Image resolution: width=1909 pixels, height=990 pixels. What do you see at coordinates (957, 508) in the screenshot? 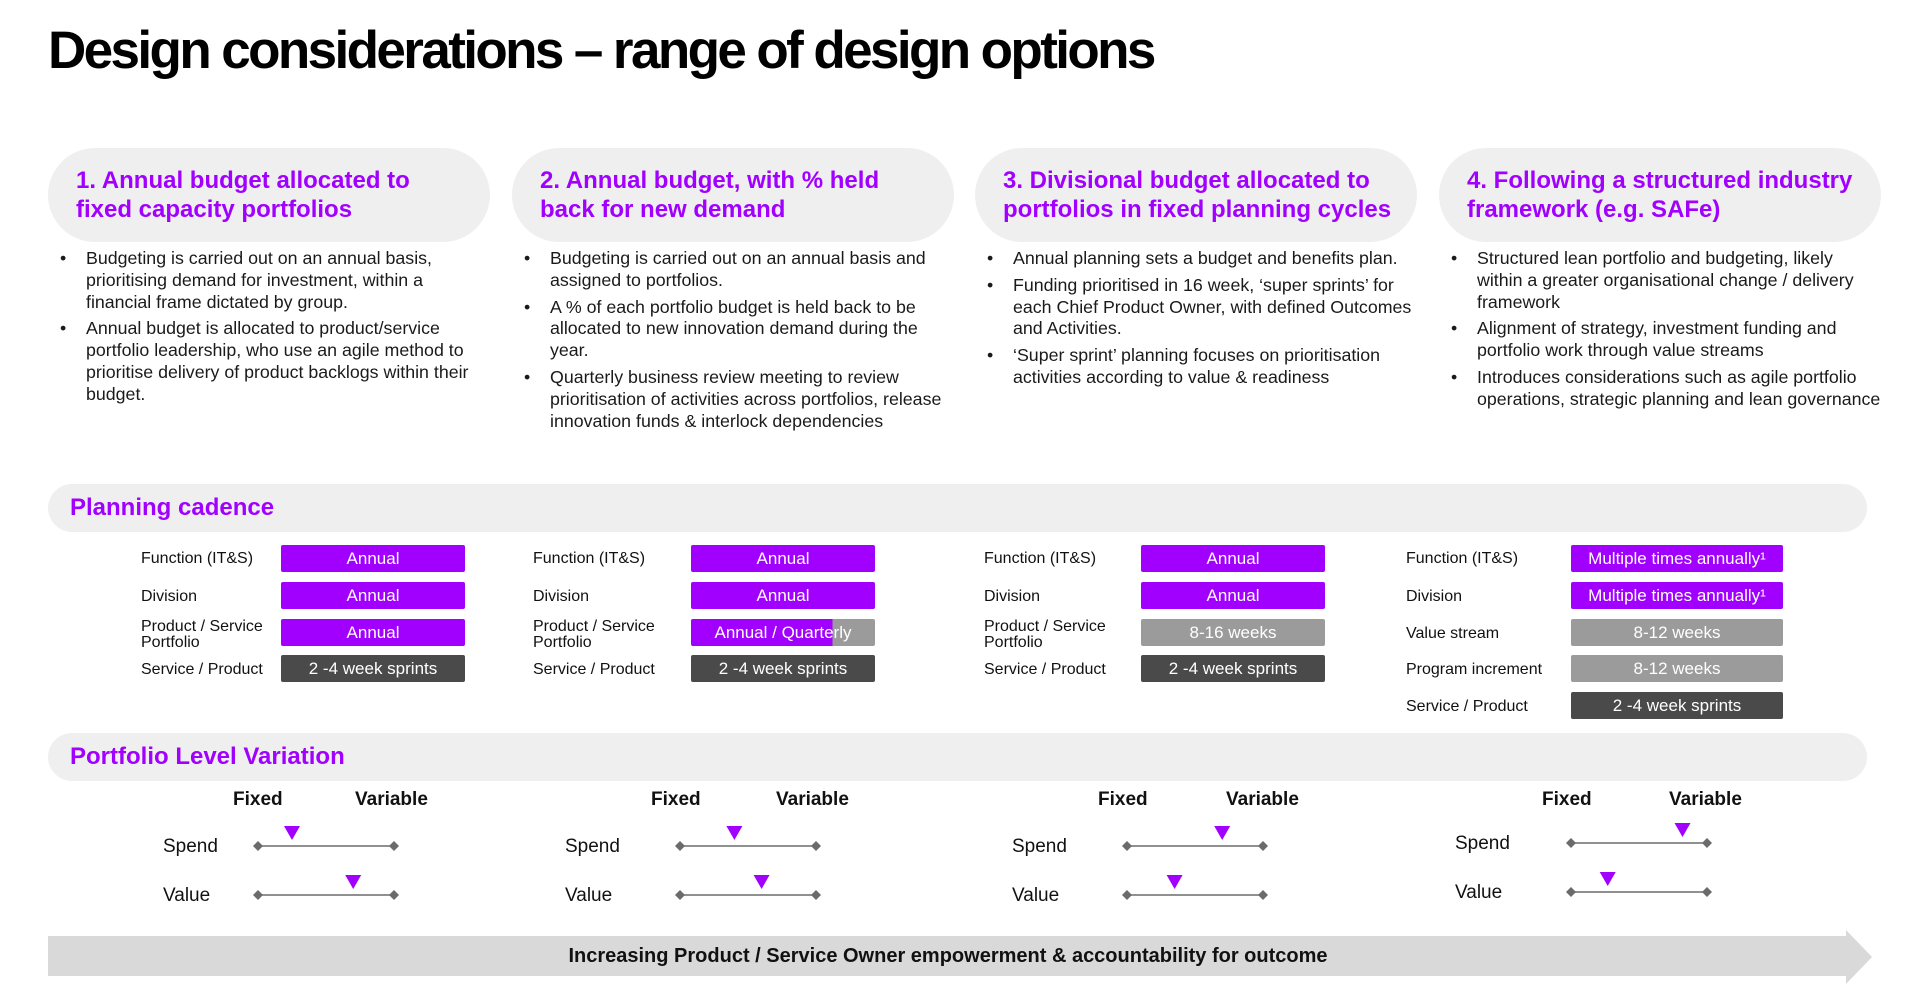
I see `planning-cadence-band: Planning cadence` at bounding box center [957, 508].